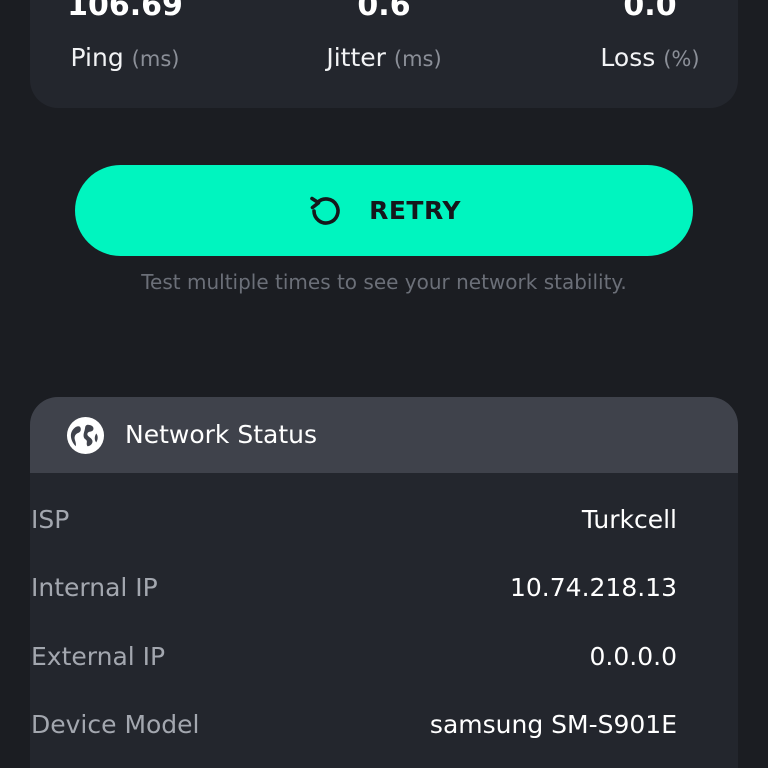  Describe the element at coordinates (384, 11) in the screenshot. I see `jitter-value: 0.6` at that location.